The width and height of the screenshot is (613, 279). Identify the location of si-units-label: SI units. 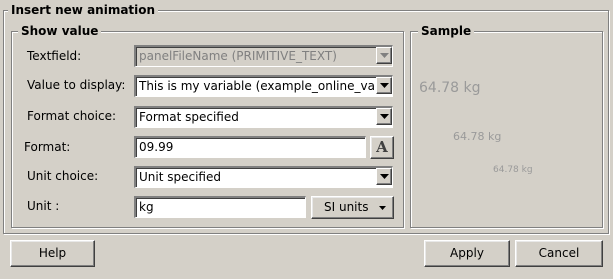
(346, 207).